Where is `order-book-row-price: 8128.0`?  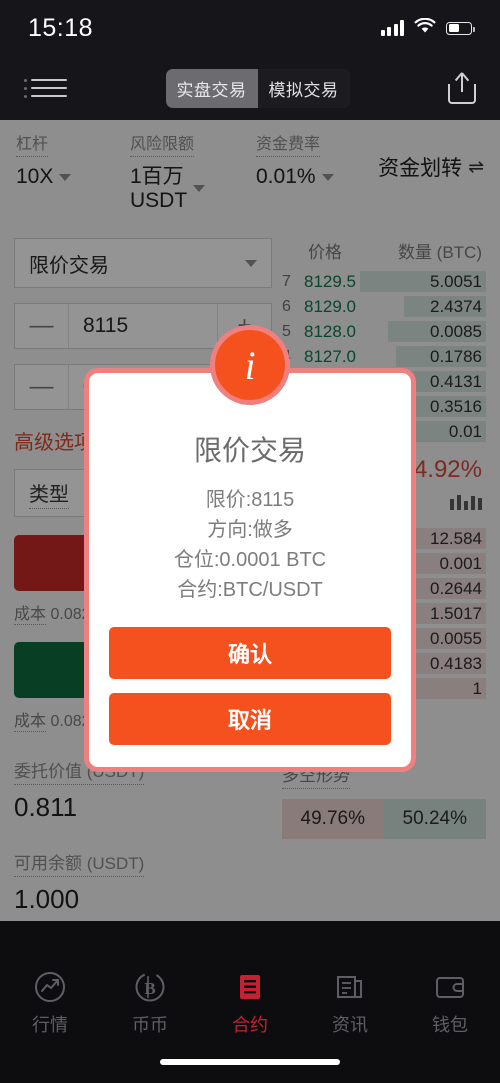 order-book-row-price: 8128.0 is located at coordinates (330, 331).